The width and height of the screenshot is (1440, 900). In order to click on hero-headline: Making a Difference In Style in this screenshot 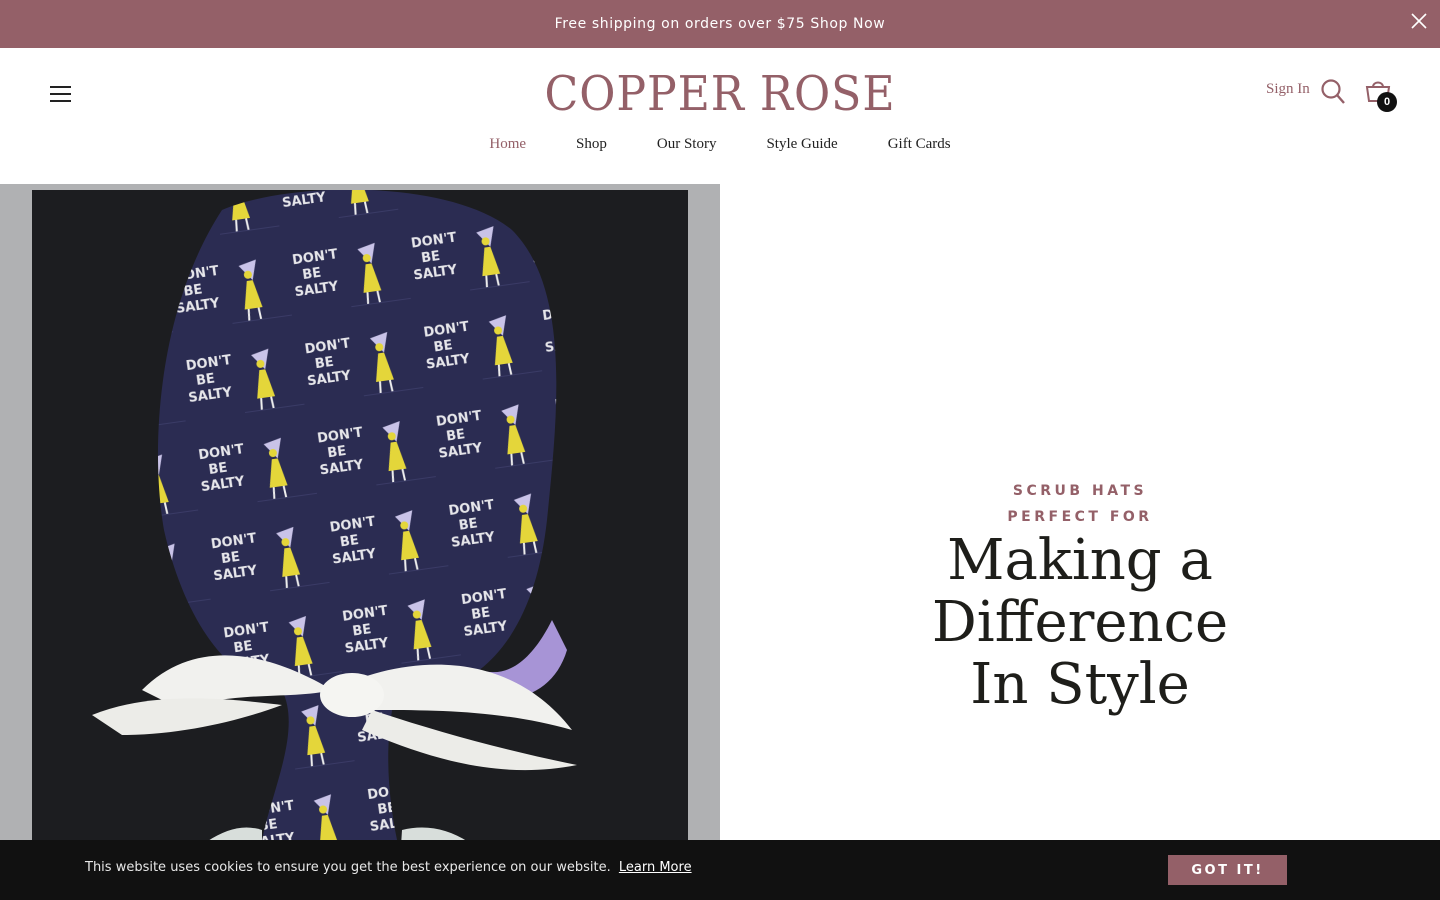, I will do `click(1080, 623)`.